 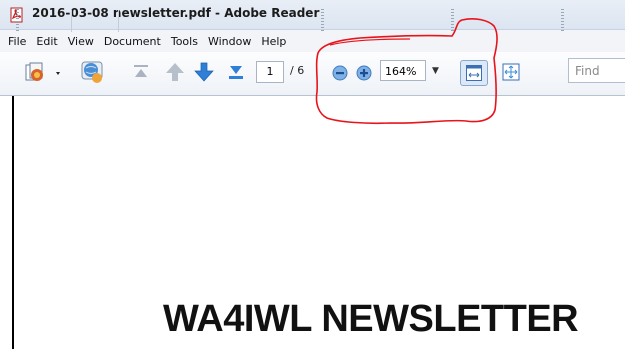 What do you see at coordinates (596, 70) in the screenshot?
I see `find-input: Find` at bounding box center [596, 70].